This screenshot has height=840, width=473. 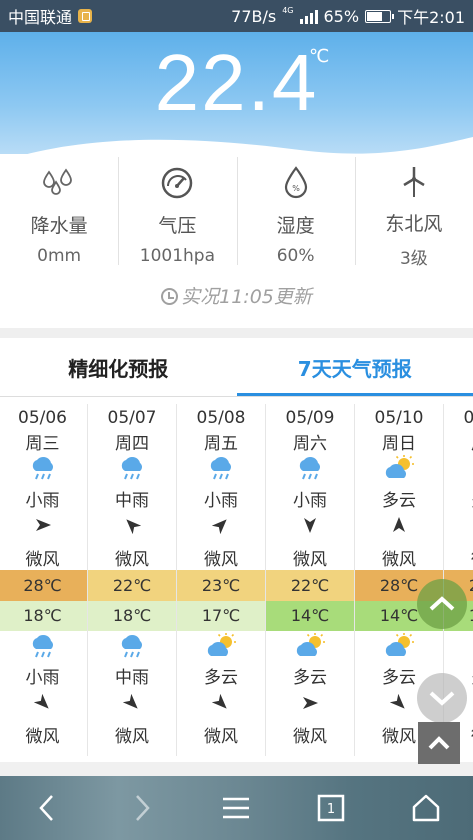 I want to click on tabs-button: 1, so click(x=331, y=808).